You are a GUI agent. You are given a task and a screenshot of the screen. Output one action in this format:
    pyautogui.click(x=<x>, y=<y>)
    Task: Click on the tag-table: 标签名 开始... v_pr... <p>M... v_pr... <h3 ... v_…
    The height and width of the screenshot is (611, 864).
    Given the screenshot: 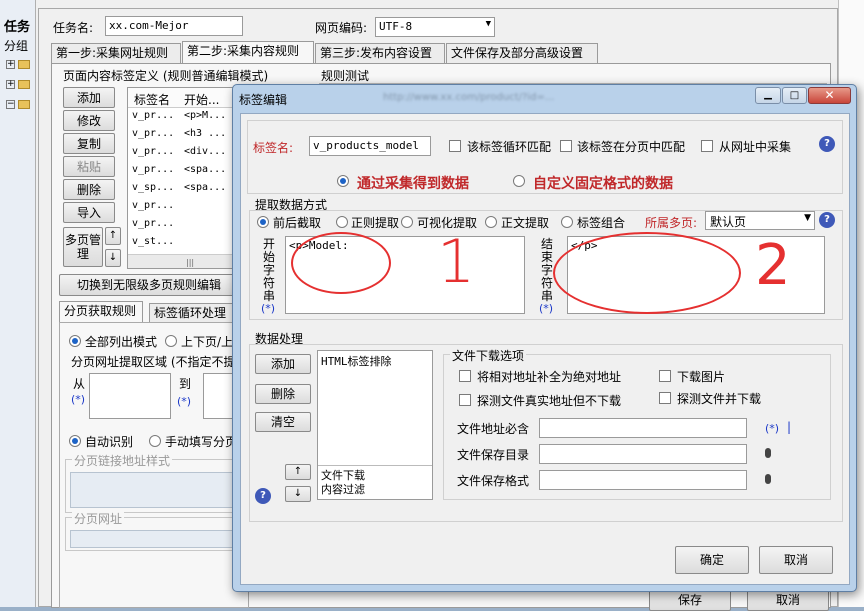 What is the action you would take?
    pyautogui.click(x=183, y=178)
    